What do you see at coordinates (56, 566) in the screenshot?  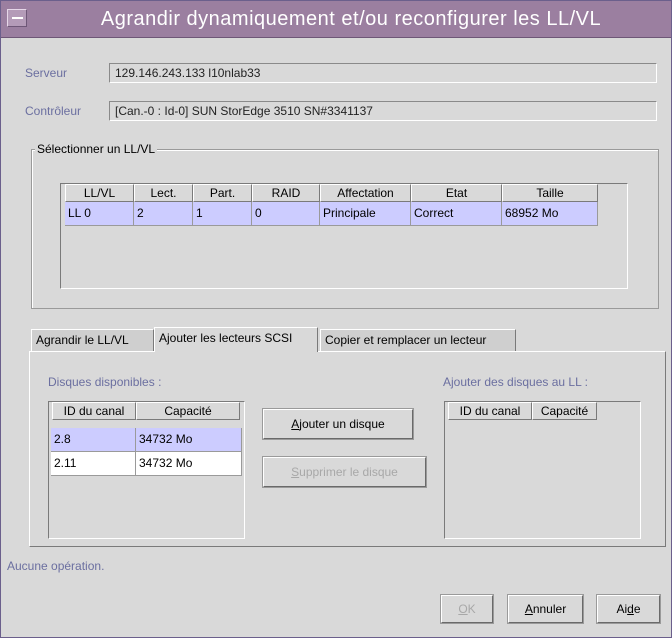 I see `status-text: Aucune opération.` at bounding box center [56, 566].